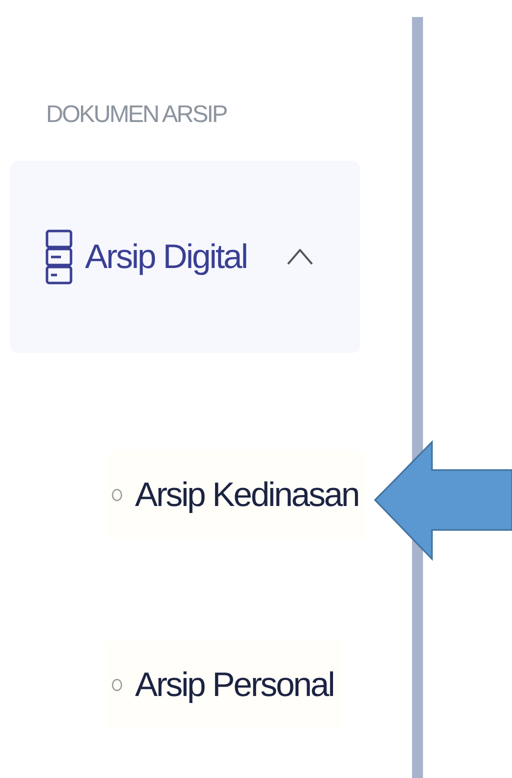  What do you see at coordinates (236, 495) in the screenshot?
I see `submenu-item: Arsip Kedinasan` at bounding box center [236, 495].